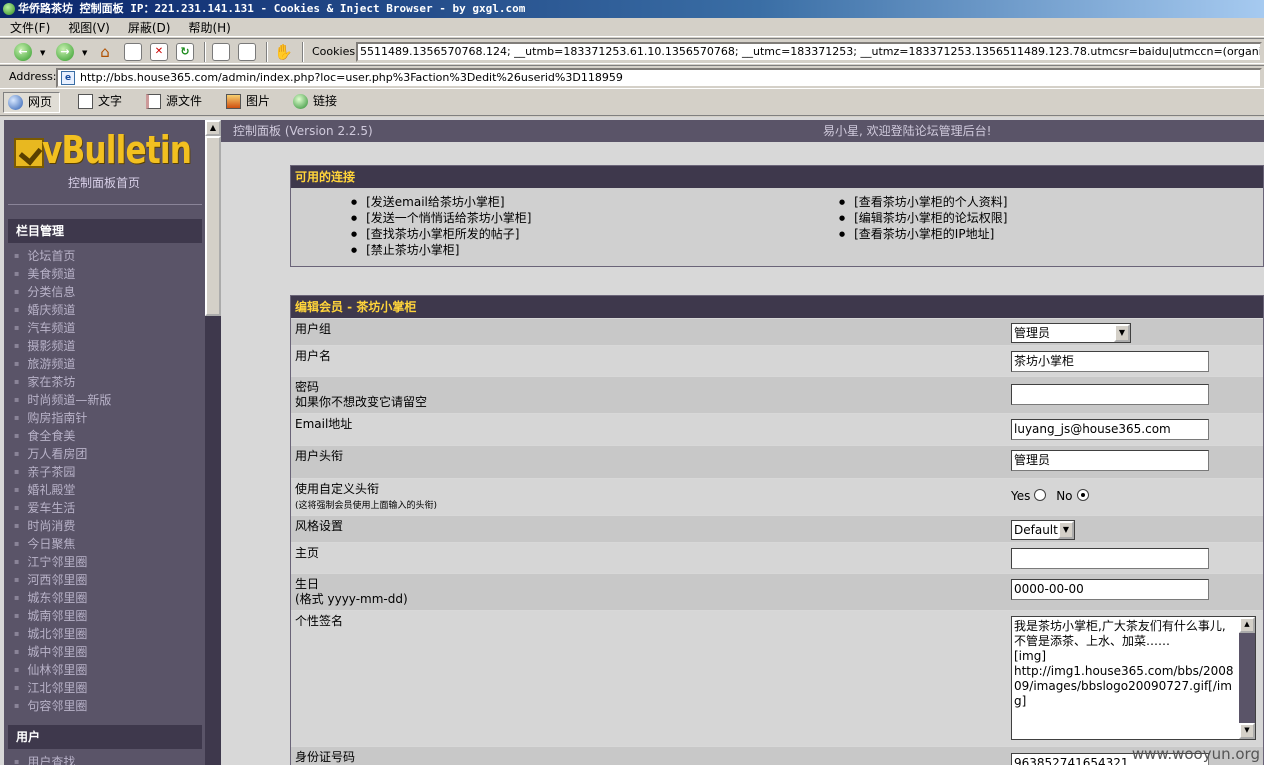  What do you see at coordinates (85, 101) in the screenshot?
I see `document-icon` at bounding box center [85, 101].